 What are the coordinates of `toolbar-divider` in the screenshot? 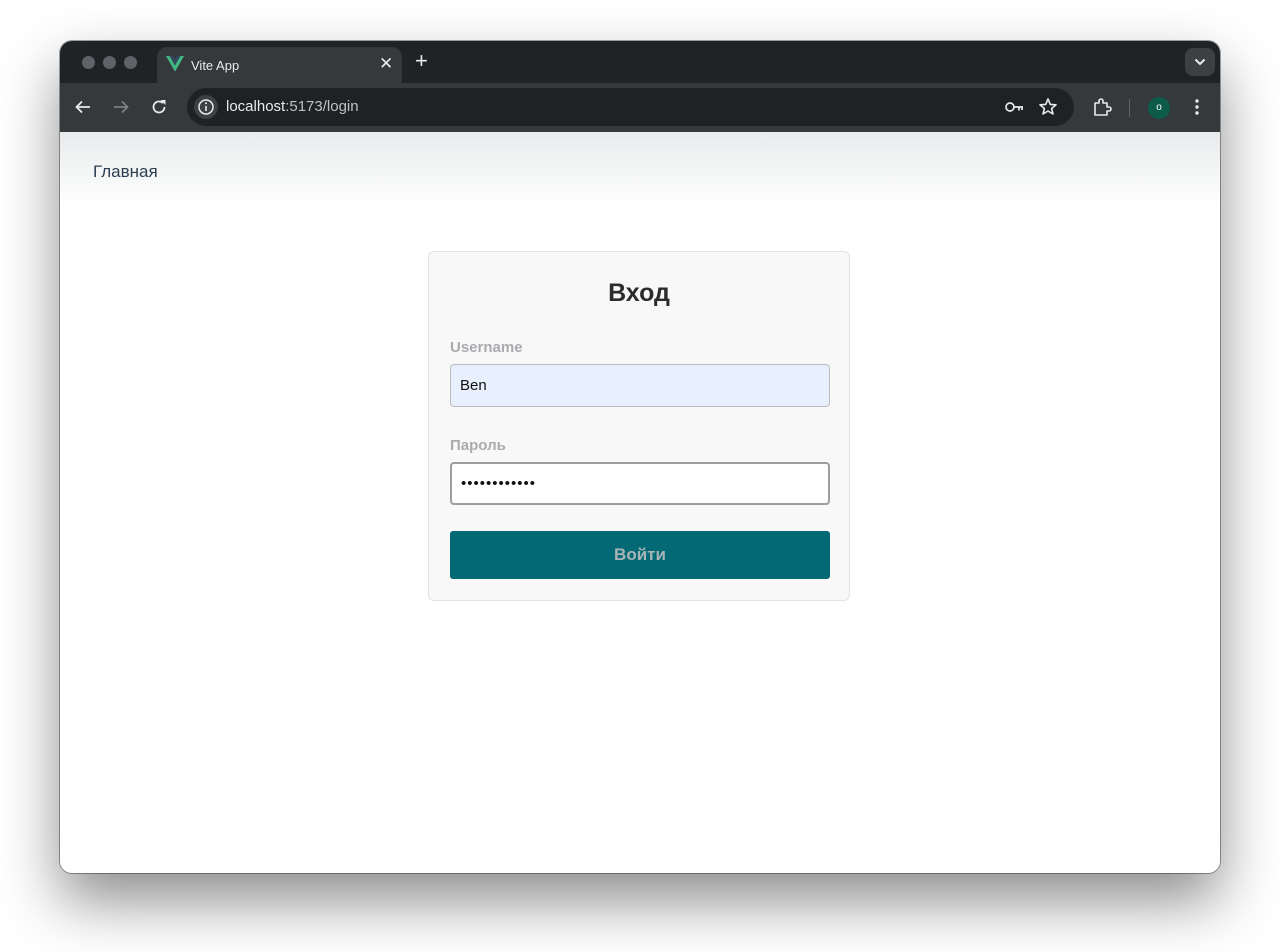 It's located at (1129, 108).